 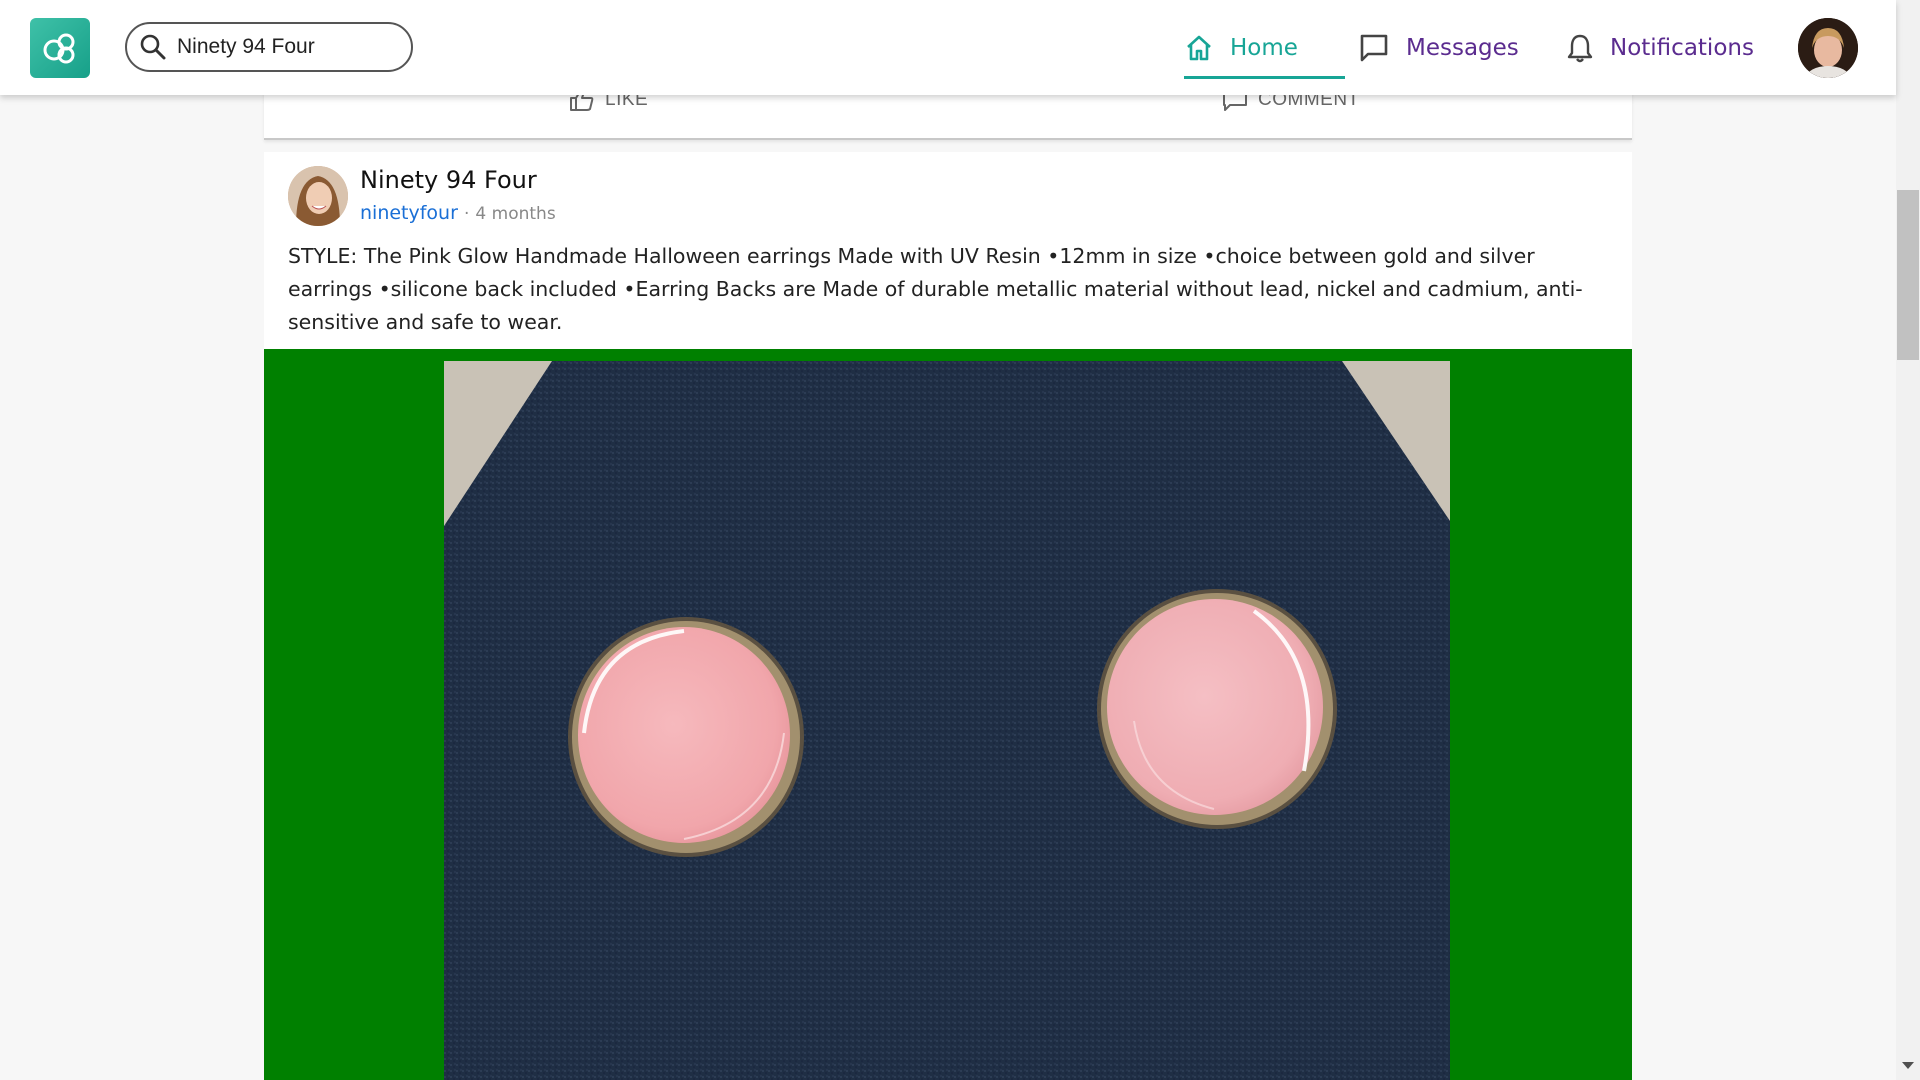 I want to click on nav-home: Home, so click(x=1241, y=47).